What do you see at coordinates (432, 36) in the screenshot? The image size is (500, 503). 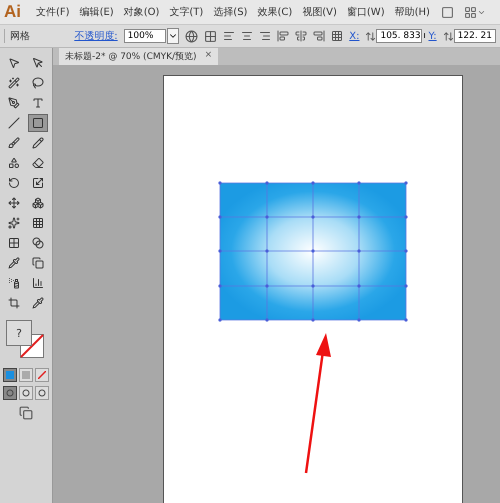 I see `y-label: Y:` at bounding box center [432, 36].